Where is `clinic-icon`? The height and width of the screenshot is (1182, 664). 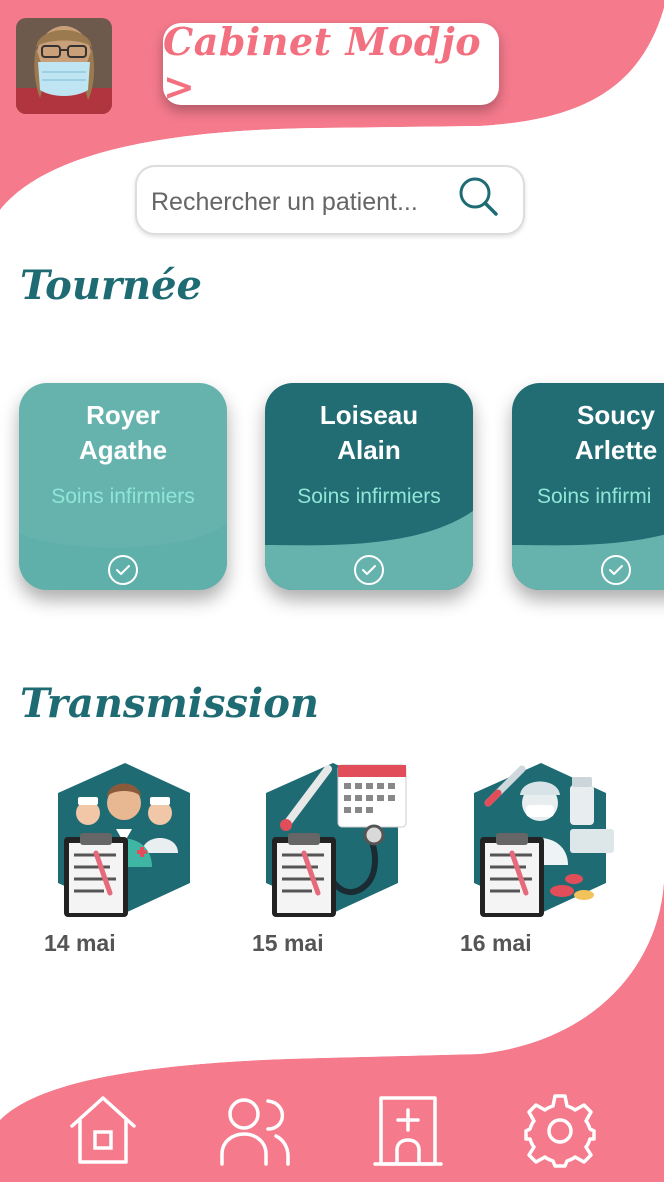
clinic-icon is located at coordinates (408, 1130).